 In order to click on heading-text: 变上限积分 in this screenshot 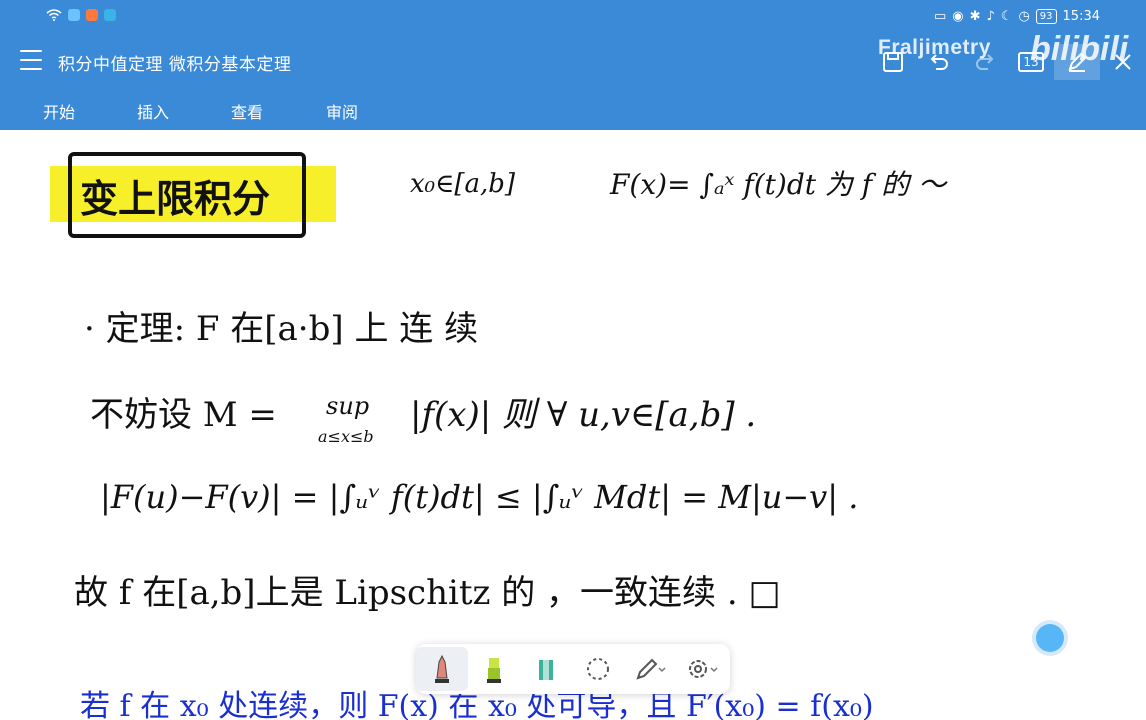, I will do `click(175, 198)`.